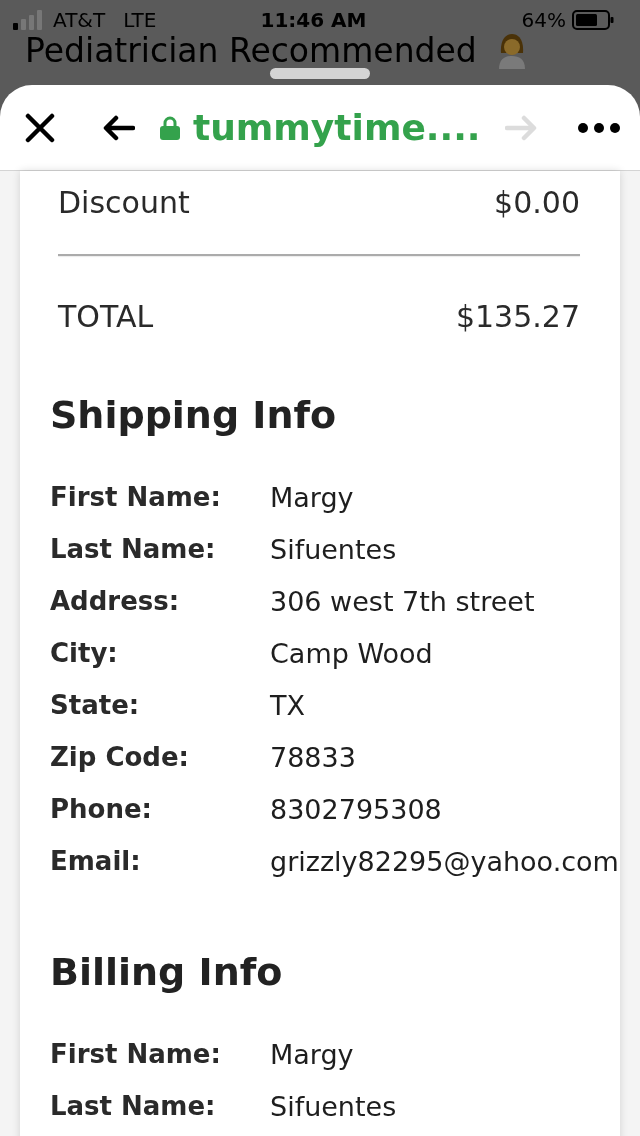 This screenshot has height=1136, width=640. I want to click on field-value: 78833, so click(313, 757).